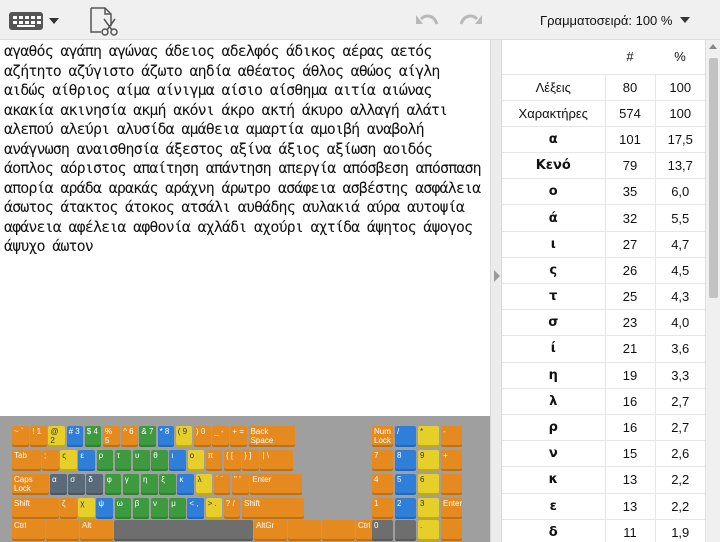  What do you see at coordinates (26, 460) in the screenshot?
I see `keyboard-key: Tab` at bounding box center [26, 460].